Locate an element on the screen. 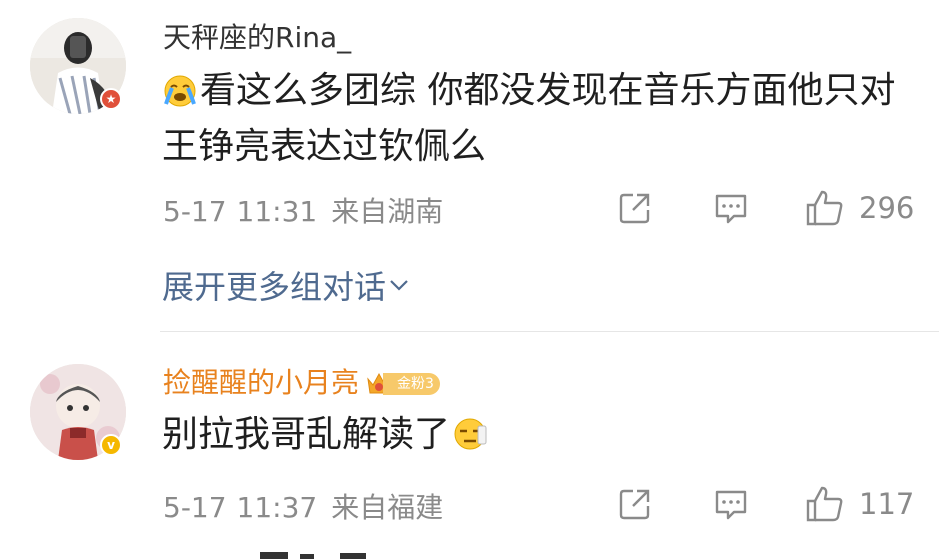 The image size is (939, 559). comment-location: 来自福建 is located at coordinates (387, 507).